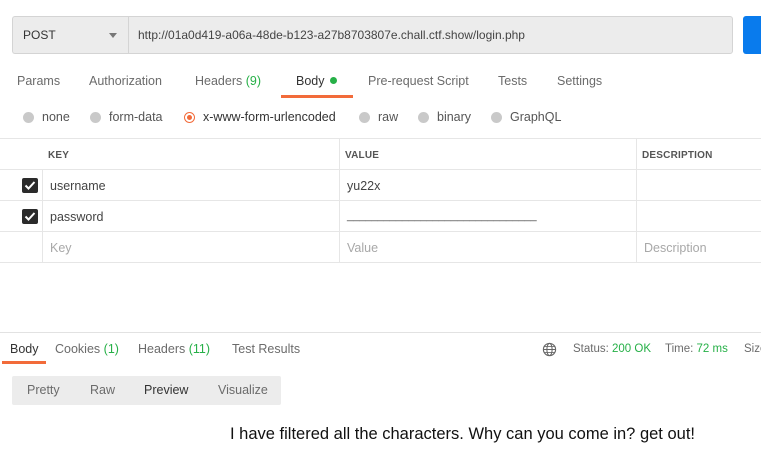  What do you see at coordinates (87, 349) in the screenshot?
I see `resp-tab-cookies: Cookies (1)` at bounding box center [87, 349].